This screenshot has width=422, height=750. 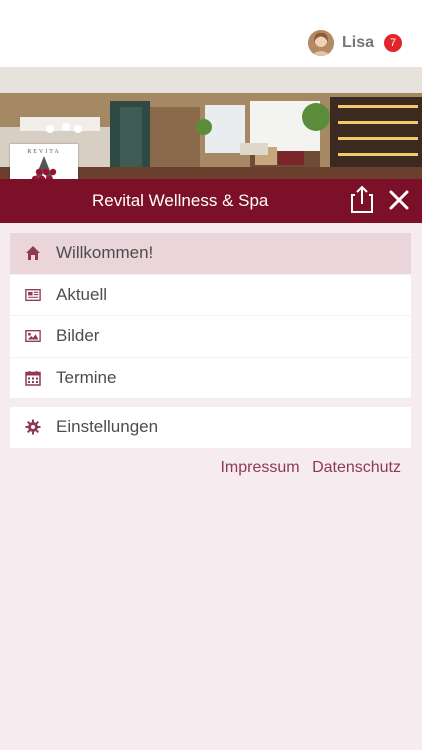 I want to click on menu-label: Termine, so click(x=86, y=377).